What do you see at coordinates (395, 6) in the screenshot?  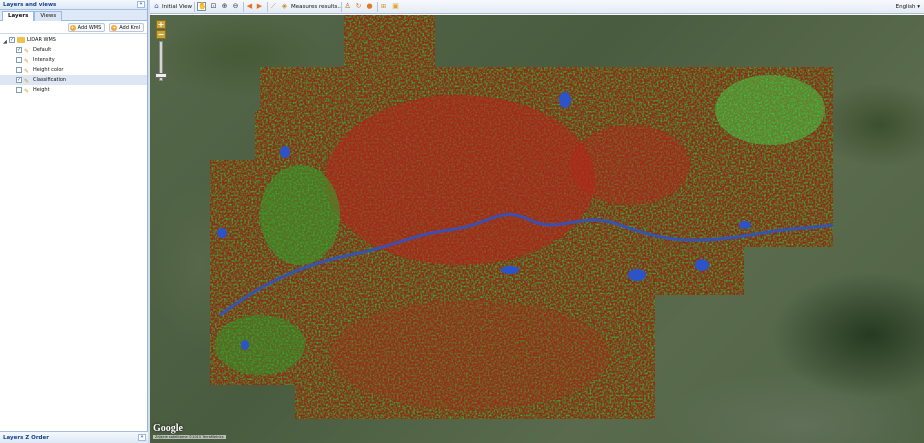 I see `image-icon: ▣` at bounding box center [395, 6].